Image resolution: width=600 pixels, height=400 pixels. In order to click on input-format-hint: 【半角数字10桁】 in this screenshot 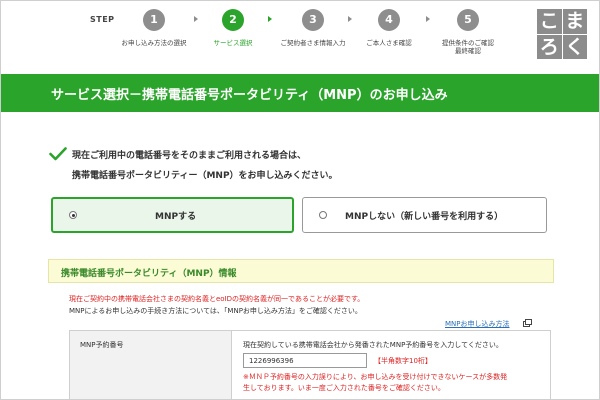, I will do `click(403, 361)`.